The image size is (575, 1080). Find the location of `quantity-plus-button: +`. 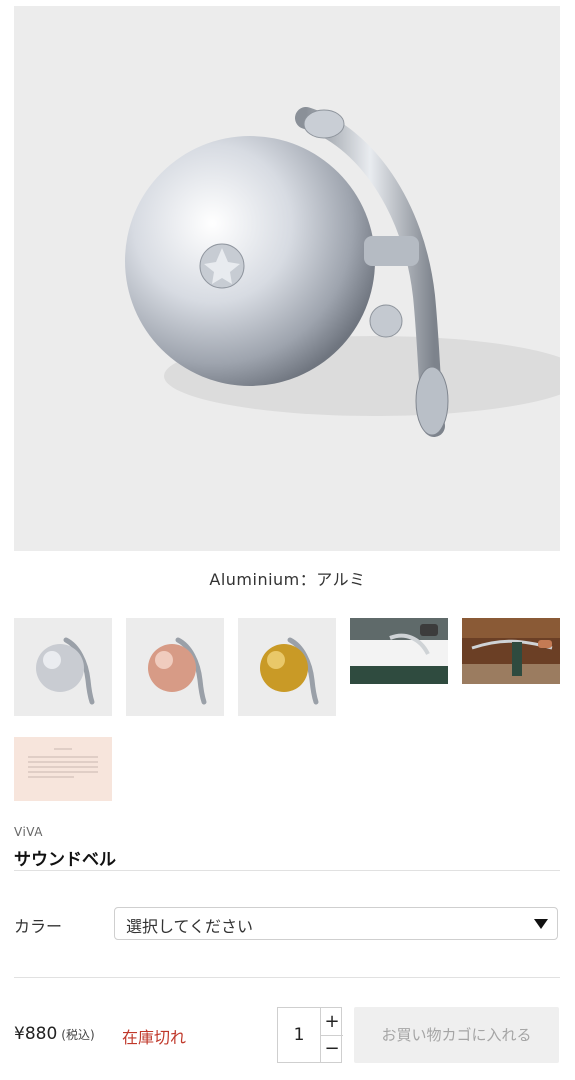

quantity-plus-button: + is located at coordinates (331, 1022).